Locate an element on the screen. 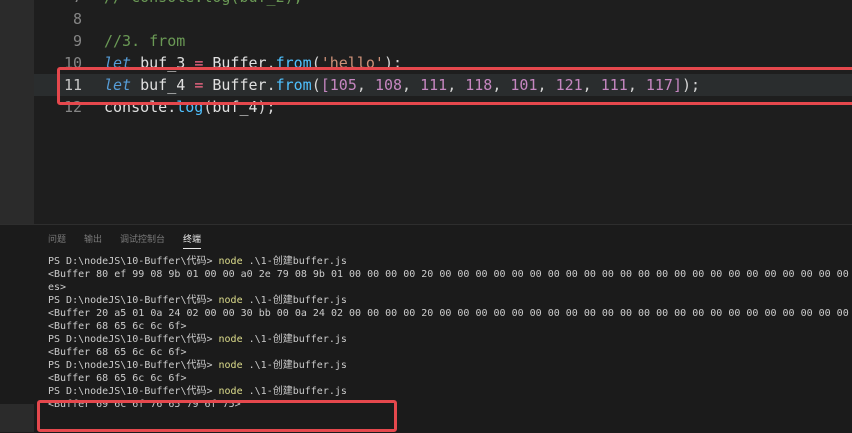  tab-terminal: 终端 is located at coordinates (192, 241).